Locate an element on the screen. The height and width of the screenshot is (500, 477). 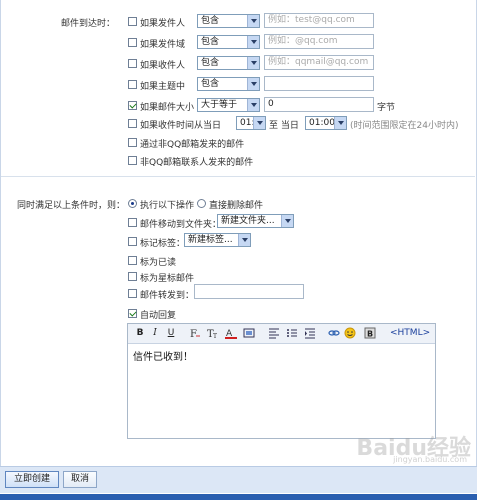
time-to-label: 至 当日 is located at coordinates (284, 126).